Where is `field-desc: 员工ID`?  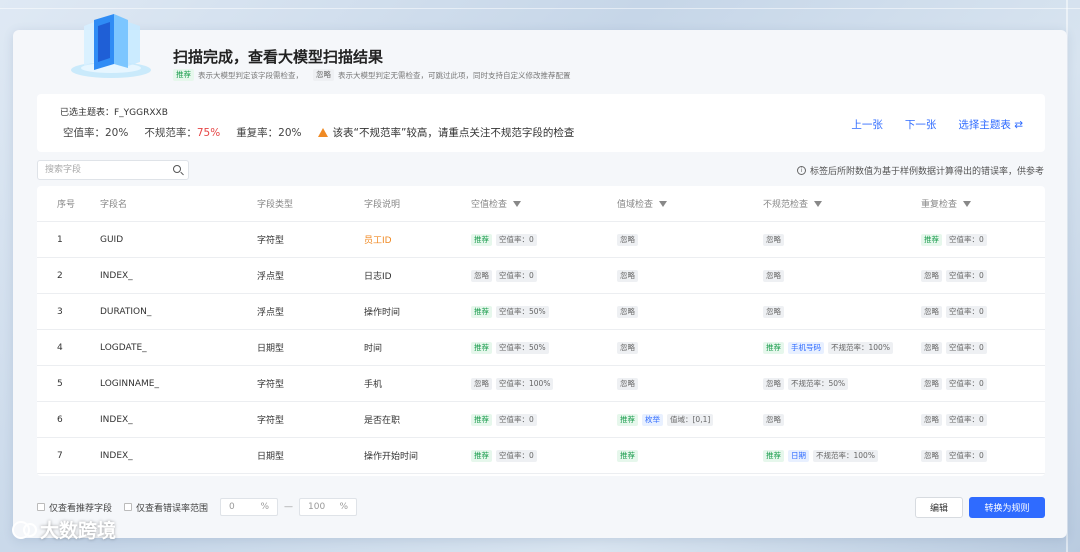
field-desc: 员工ID is located at coordinates (378, 239).